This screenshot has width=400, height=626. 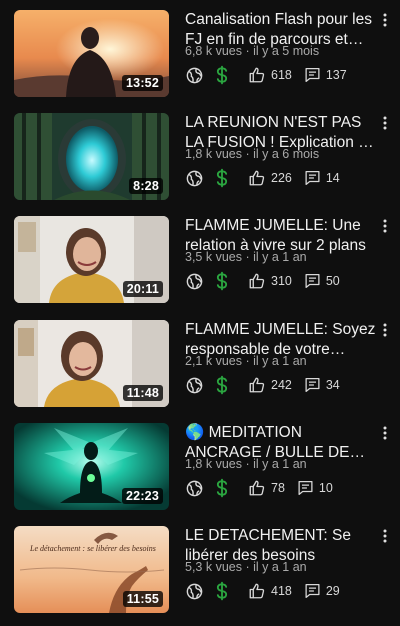 I want to click on view-count: 3,5 k vues, so click(x=213, y=257).